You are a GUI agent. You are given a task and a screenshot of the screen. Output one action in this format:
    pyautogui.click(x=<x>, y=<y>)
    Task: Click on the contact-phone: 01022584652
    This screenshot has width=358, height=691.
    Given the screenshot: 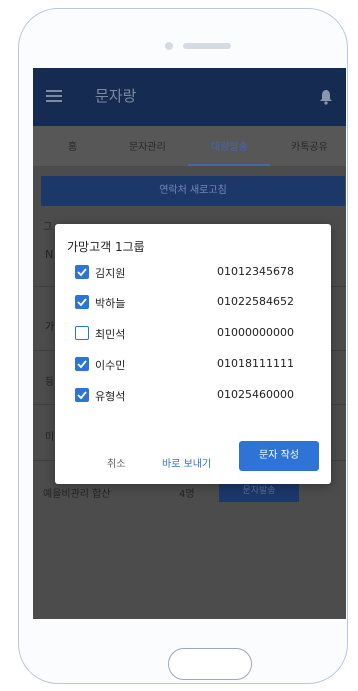 What is the action you would take?
    pyautogui.click(x=255, y=301)
    